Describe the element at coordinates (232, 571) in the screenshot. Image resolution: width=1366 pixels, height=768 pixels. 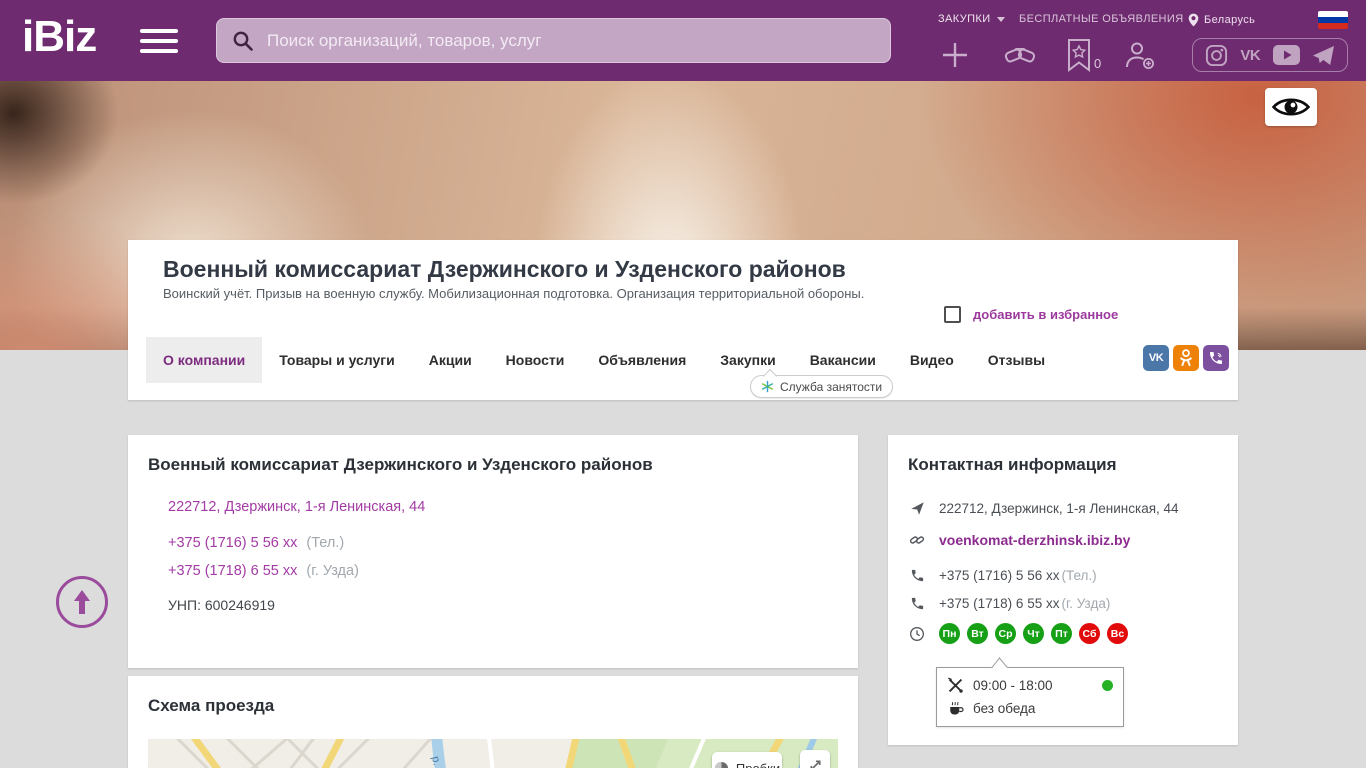
I see `phone-number-link: +375 (1718) 6 55 xx` at that location.